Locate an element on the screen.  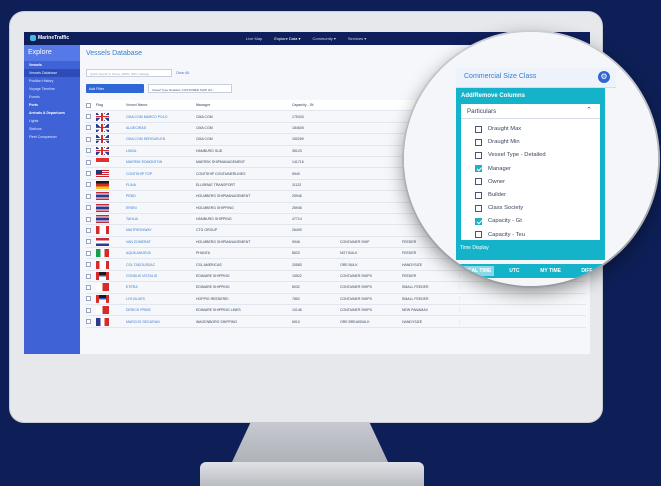
vessel-name-link: TAHLIA is located at coordinates (161, 219).